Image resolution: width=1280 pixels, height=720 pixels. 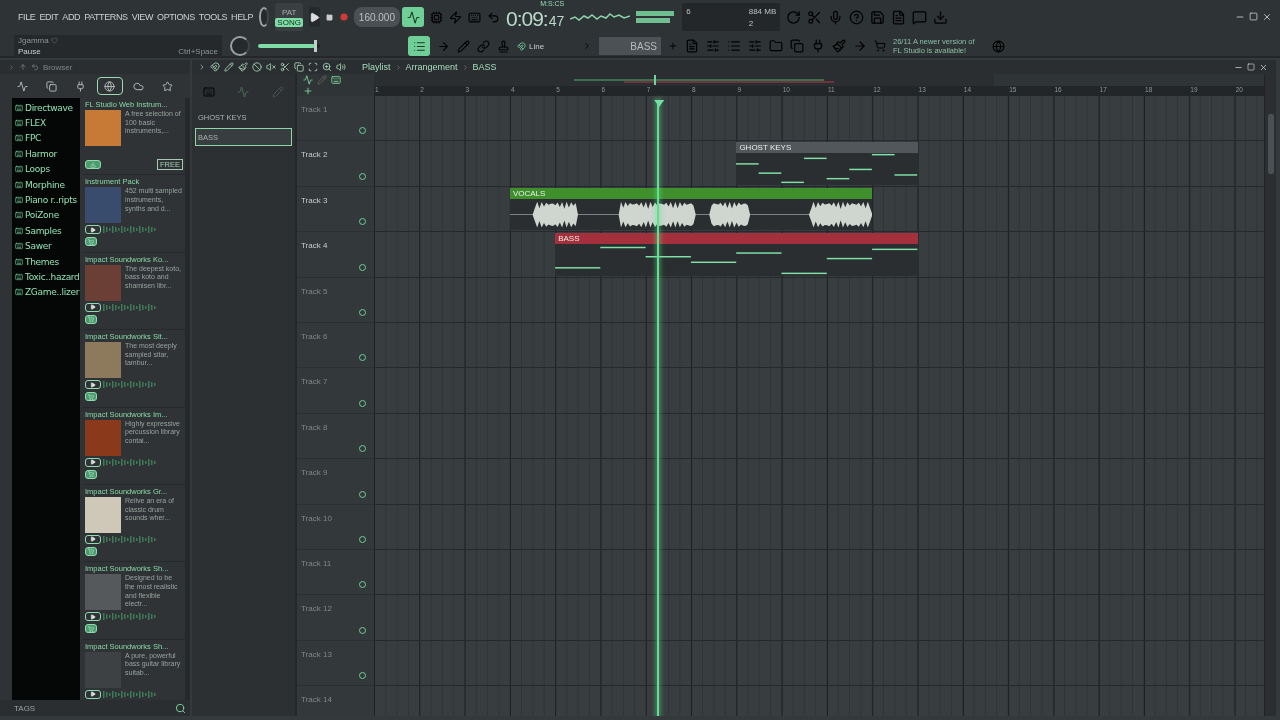 I want to click on back-icon, so click(x=35, y=67).